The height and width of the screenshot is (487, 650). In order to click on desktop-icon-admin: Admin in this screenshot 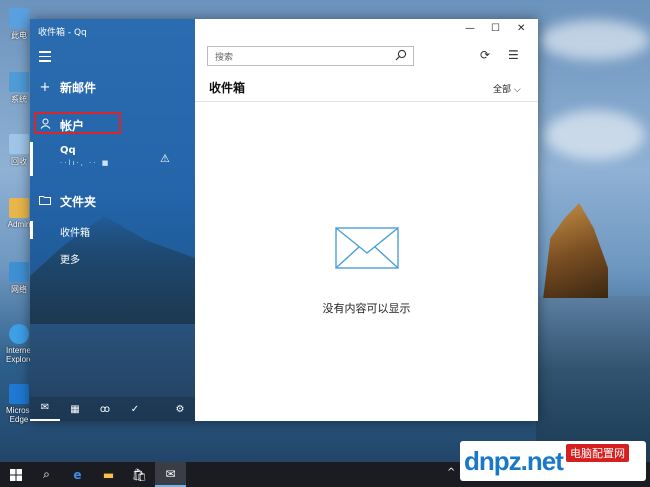, I will do `click(19, 213)`.